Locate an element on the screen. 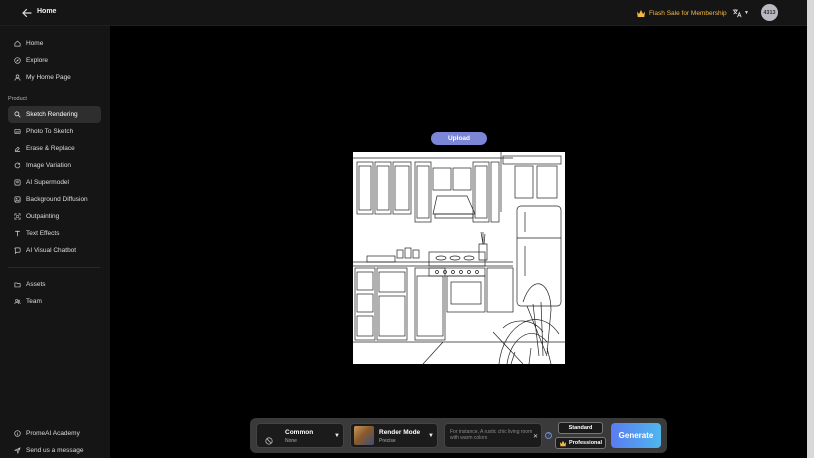 The height and width of the screenshot is (458, 814). send-icon is located at coordinates (17, 450).